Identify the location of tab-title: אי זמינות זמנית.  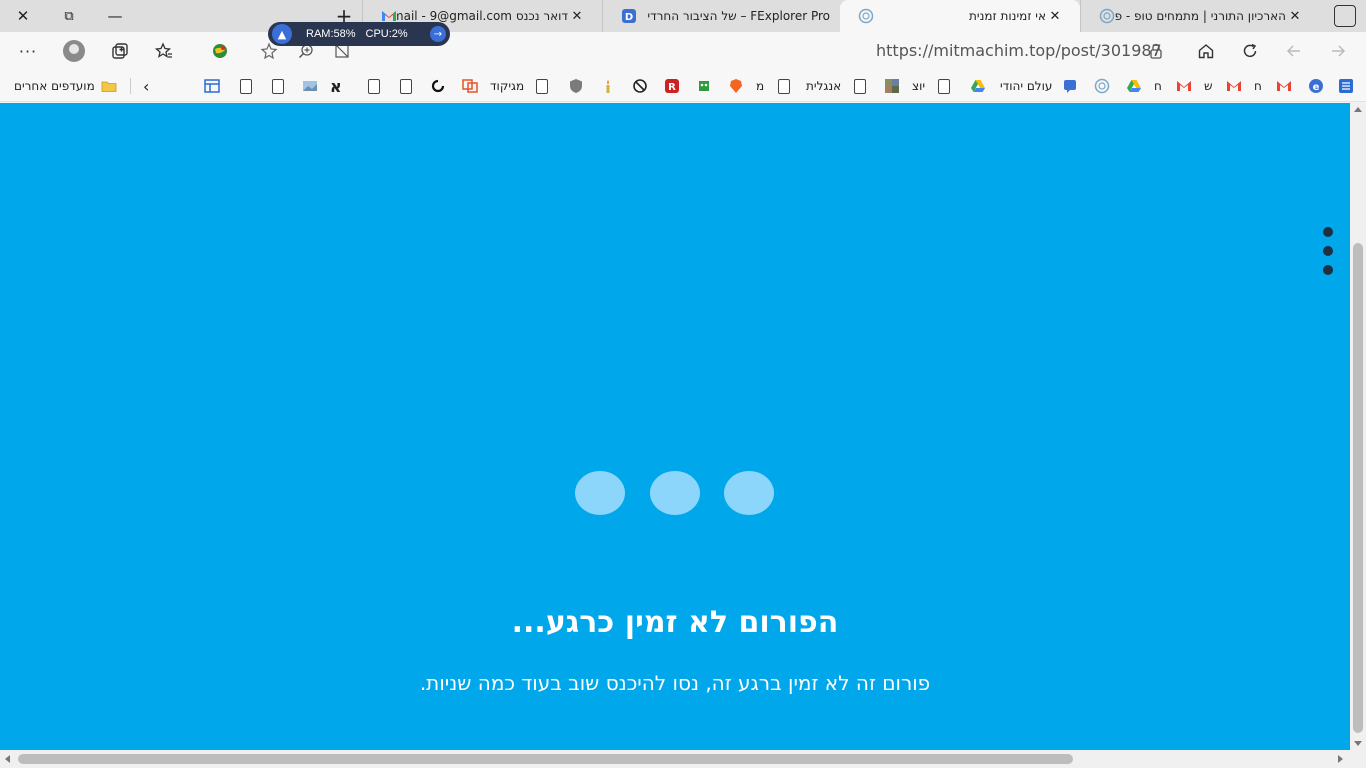
(1007, 16).